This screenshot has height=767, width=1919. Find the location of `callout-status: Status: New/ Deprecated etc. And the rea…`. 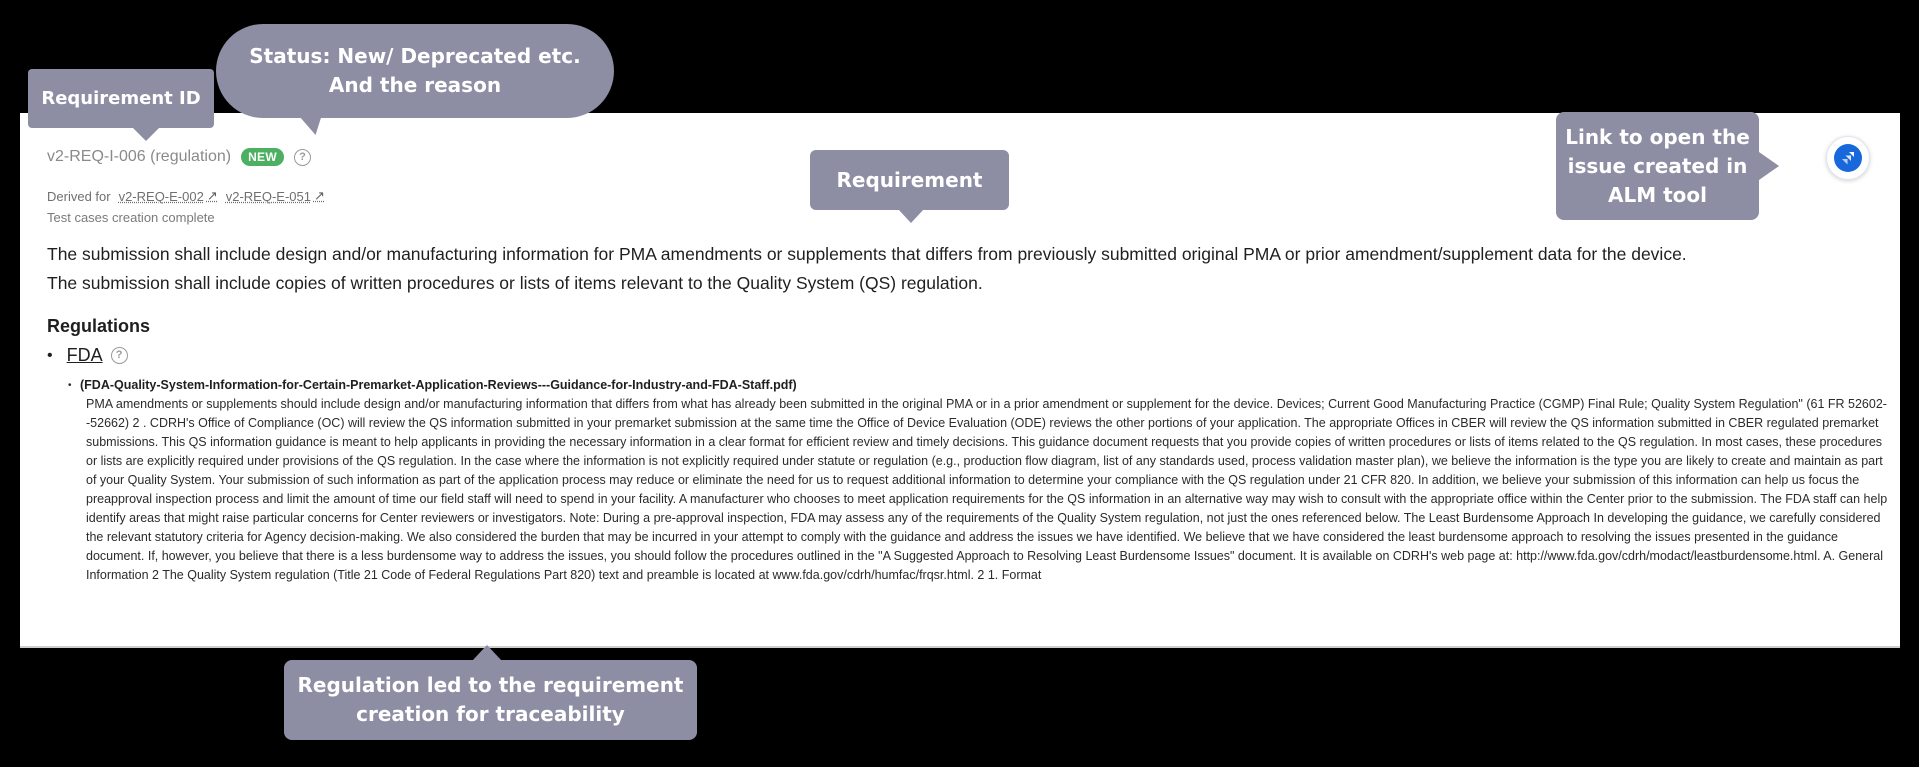

callout-status: Status: New/ Deprecated etc. And the rea… is located at coordinates (415, 71).